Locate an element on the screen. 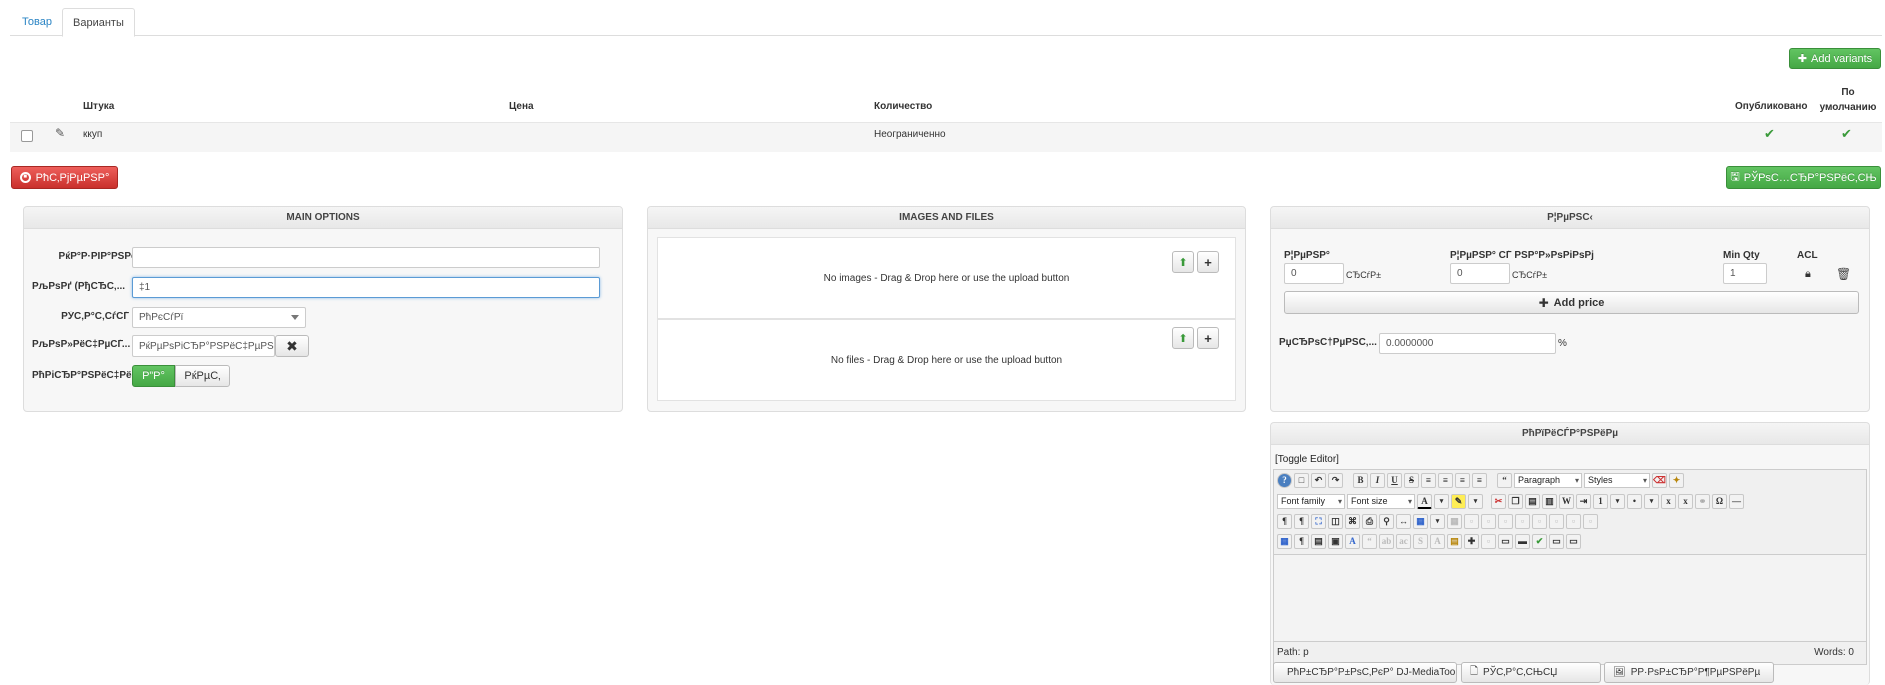 The height and width of the screenshot is (685, 1885). ltr-icon: ¶ is located at coordinates (1284, 521).